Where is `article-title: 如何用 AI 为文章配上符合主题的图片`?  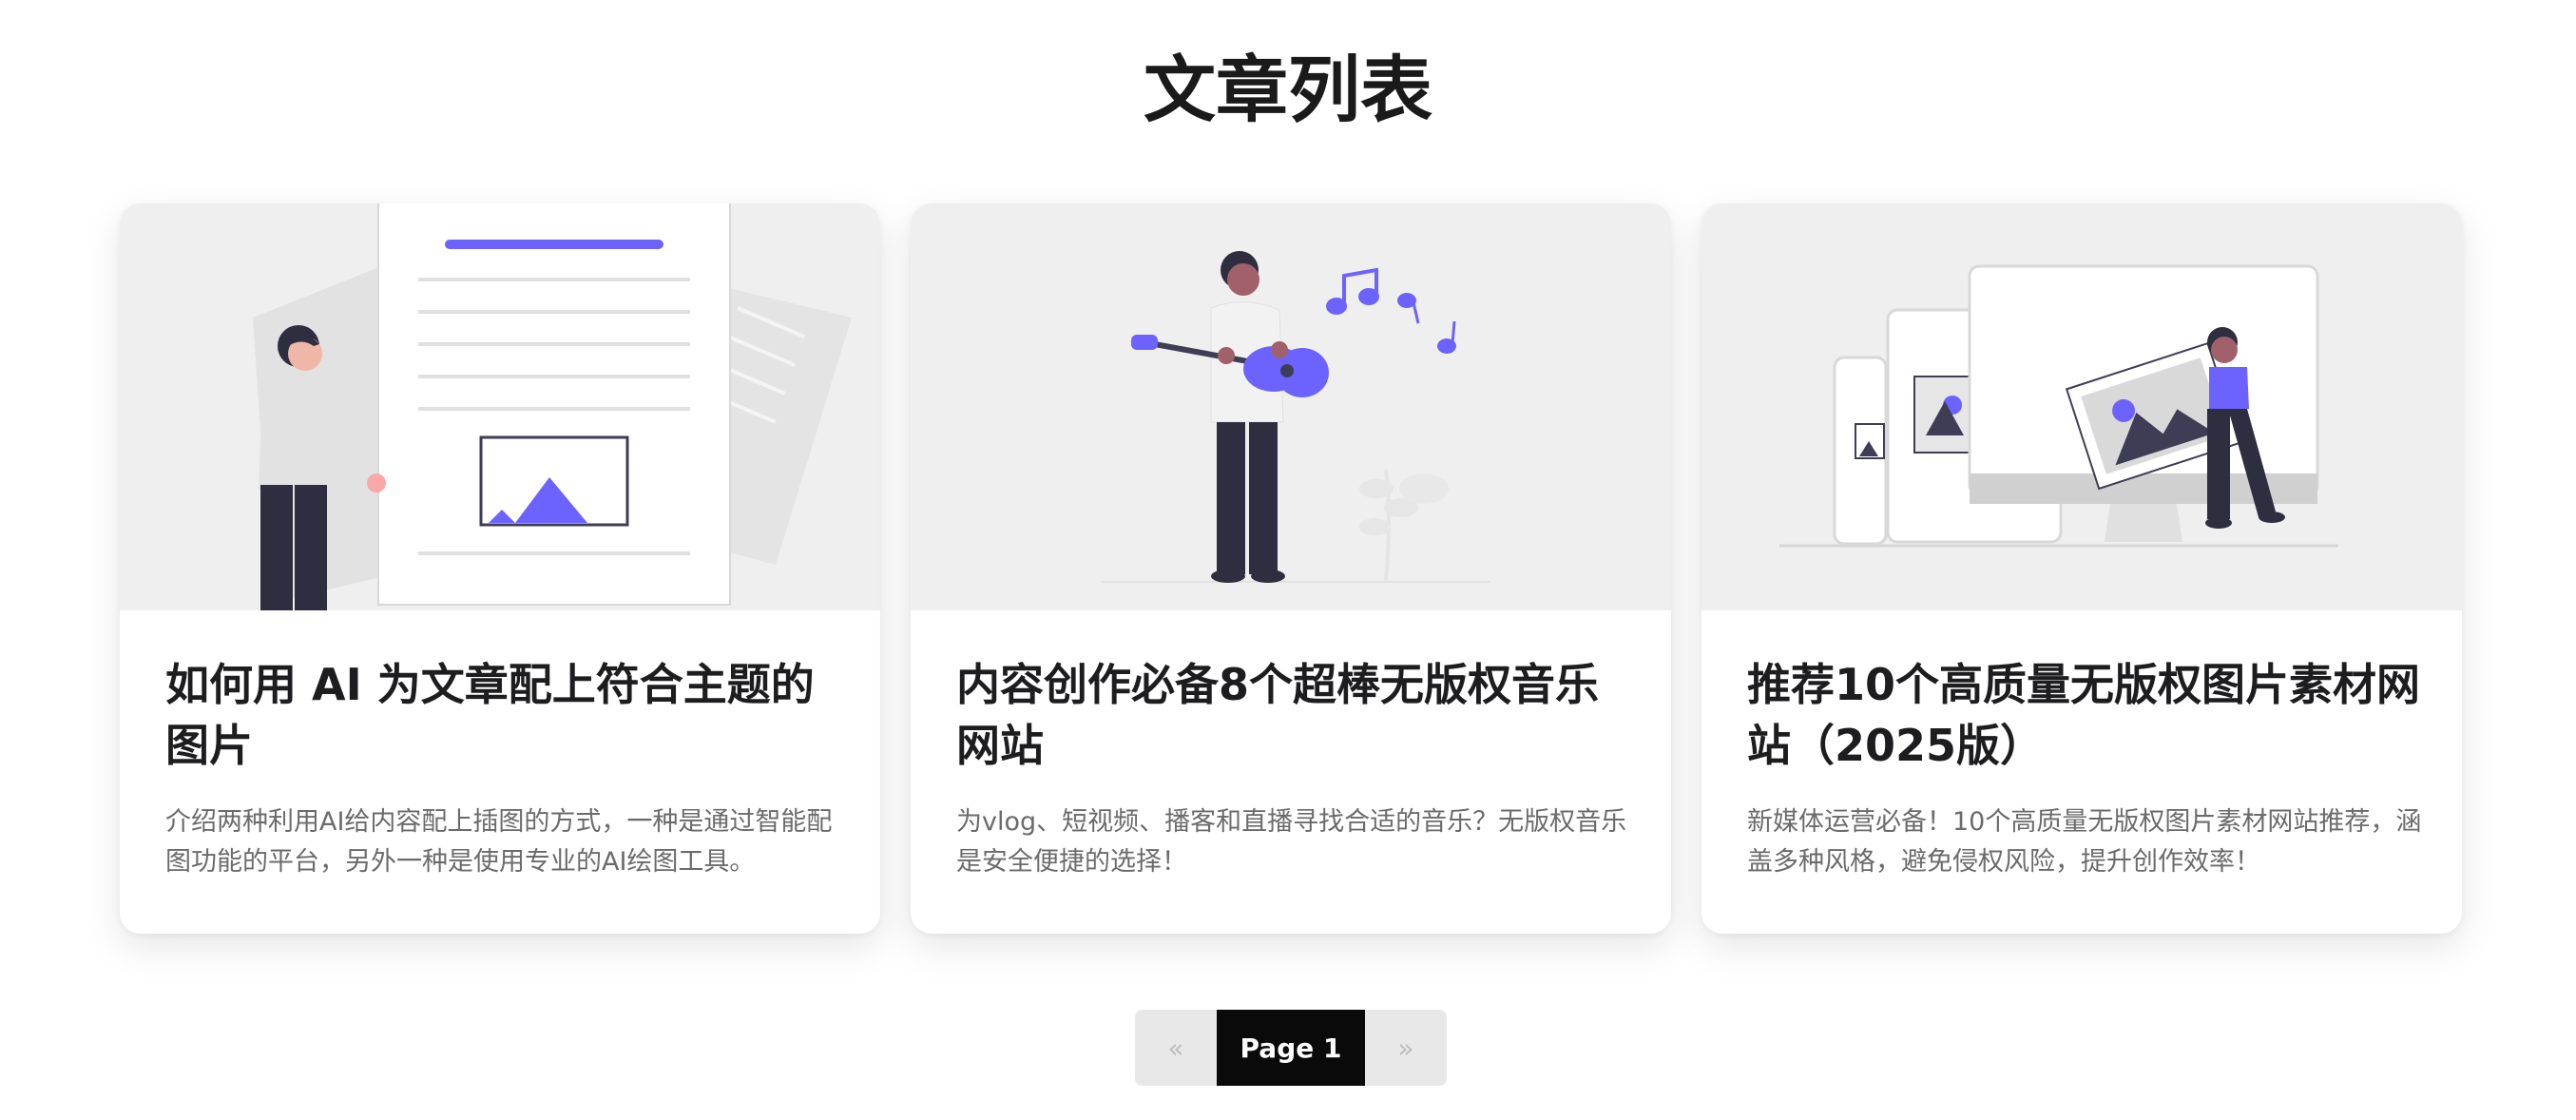 article-title: 如何用 AI 为文章配上符合主题的图片 is located at coordinates (503, 715).